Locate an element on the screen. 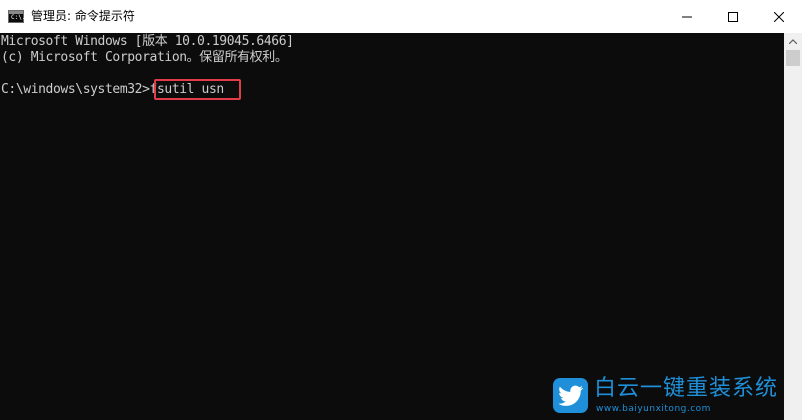  close-button is located at coordinates (779, 16).